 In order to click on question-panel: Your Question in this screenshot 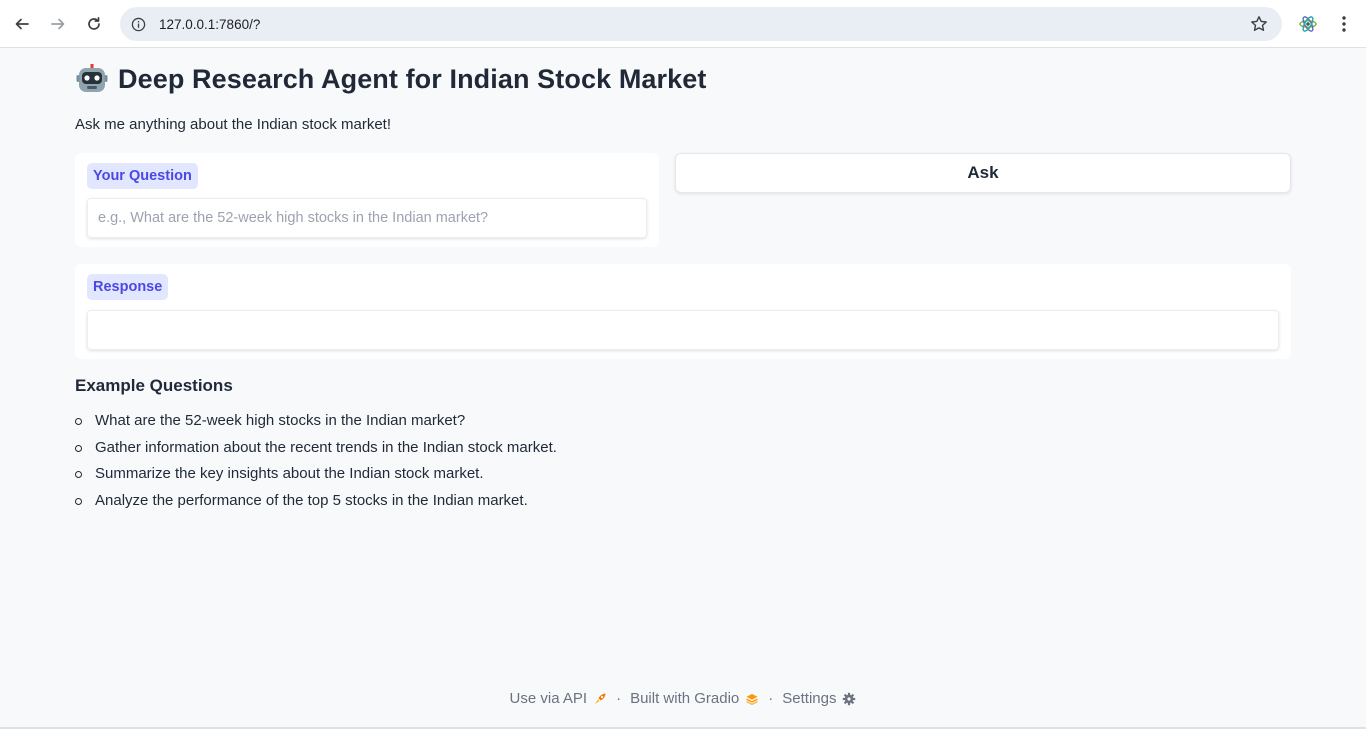, I will do `click(367, 200)`.